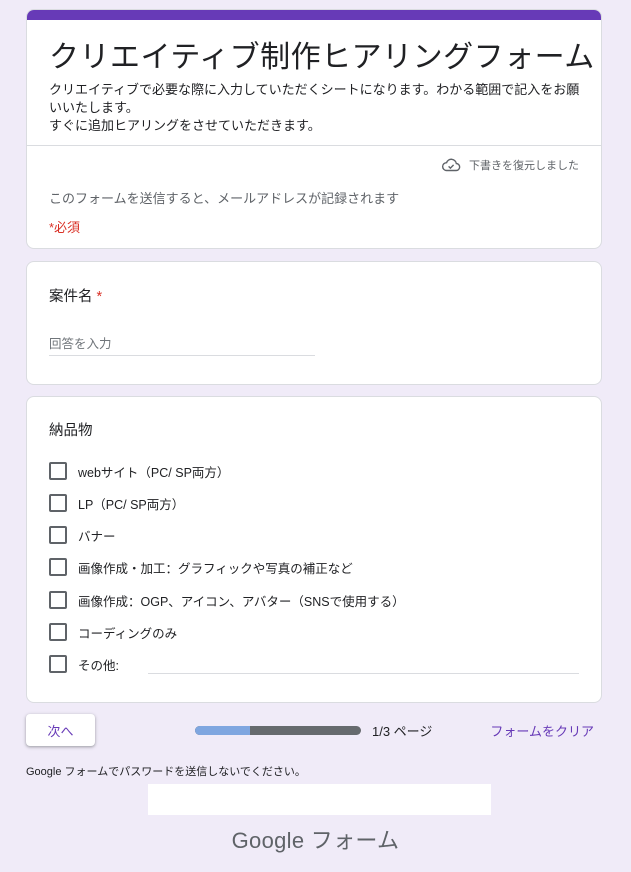  What do you see at coordinates (154, 472) in the screenshot?
I see `option-label: webサイト（PC/ SP両方）` at bounding box center [154, 472].